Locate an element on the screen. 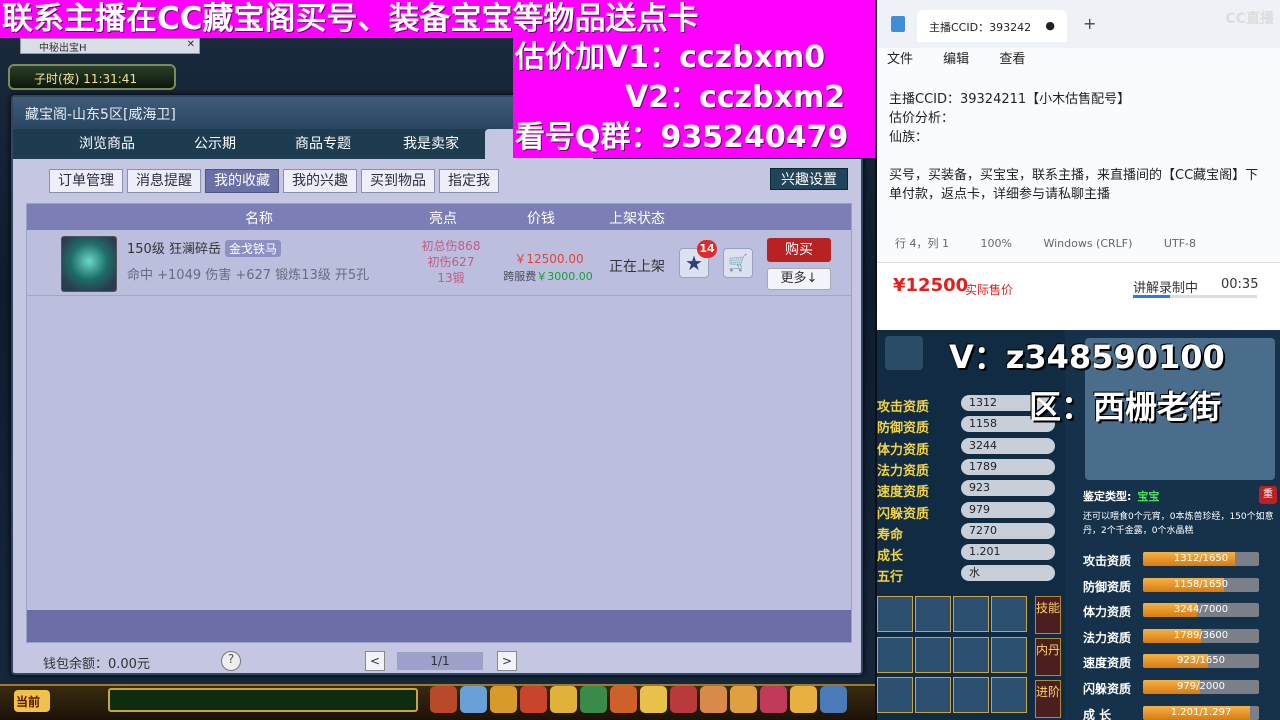 The height and width of the screenshot is (720, 1280). subtab-messages: 消息提醒 is located at coordinates (164, 181).